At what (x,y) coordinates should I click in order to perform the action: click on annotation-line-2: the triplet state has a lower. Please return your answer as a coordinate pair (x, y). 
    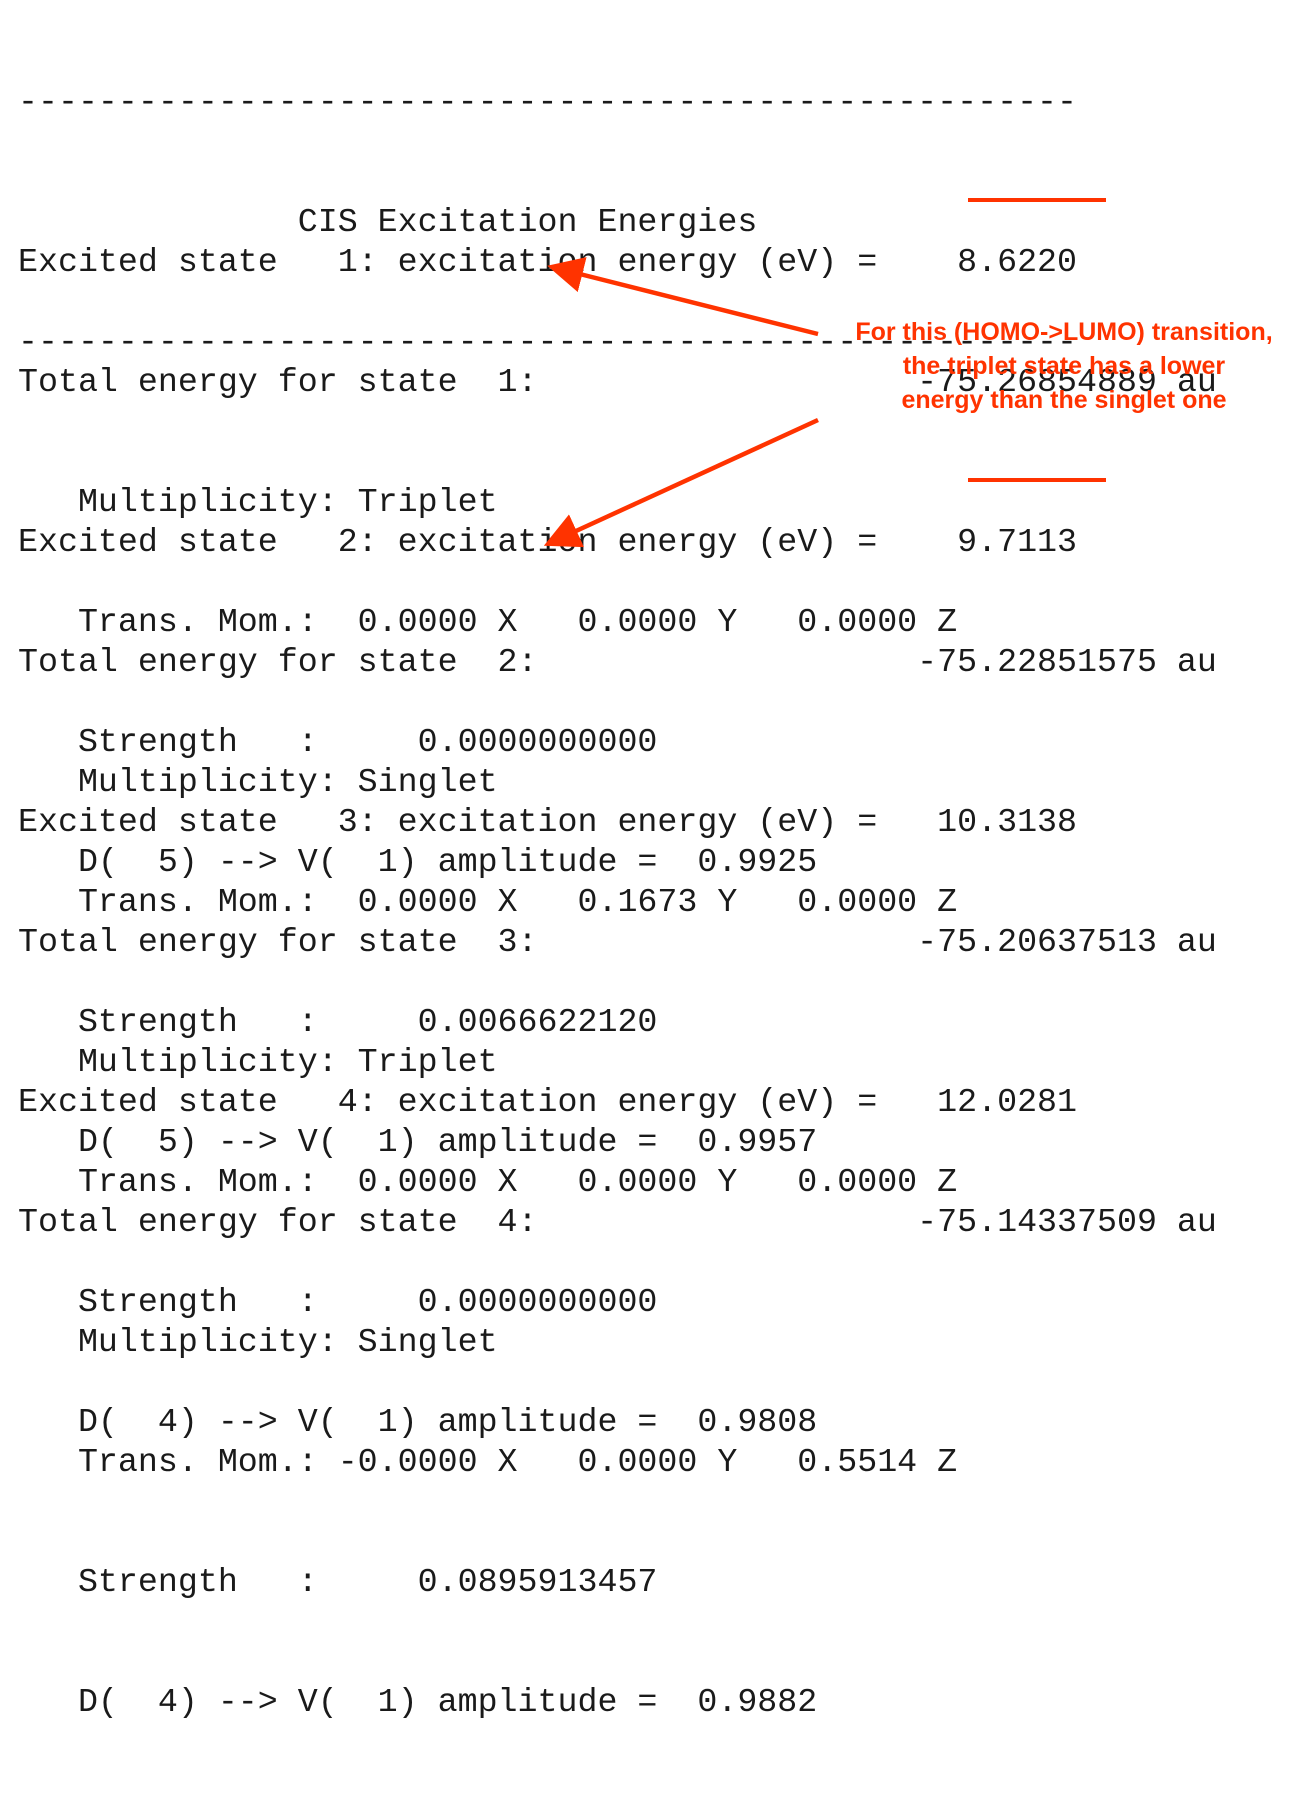
    Looking at the image, I should click on (1064, 366).